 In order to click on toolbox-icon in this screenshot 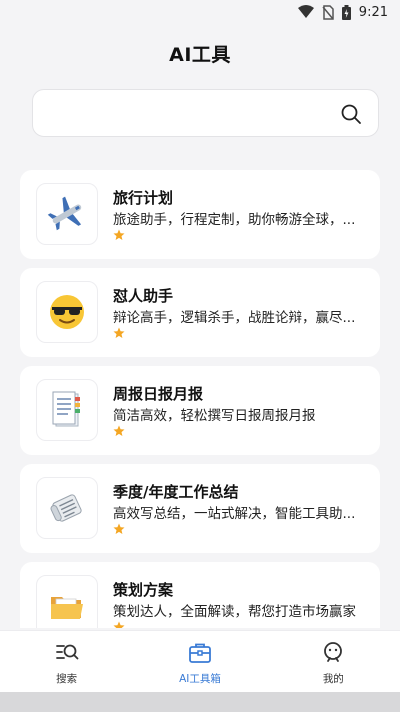, I will do `click(200, 653)`.